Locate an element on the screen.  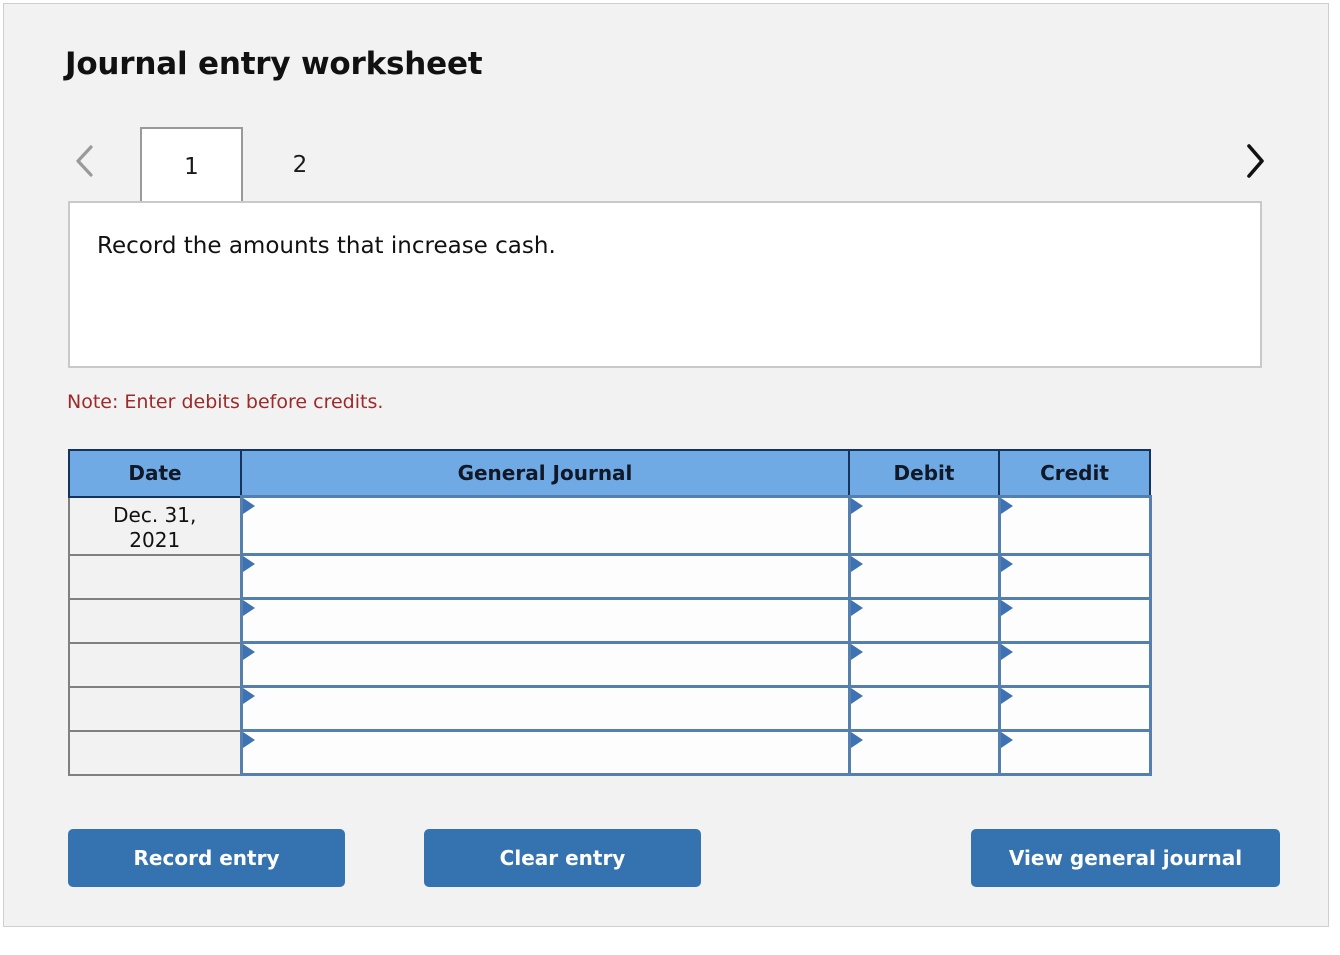
date-line-1: Dec. 31, is located at coordinates (155, 514).